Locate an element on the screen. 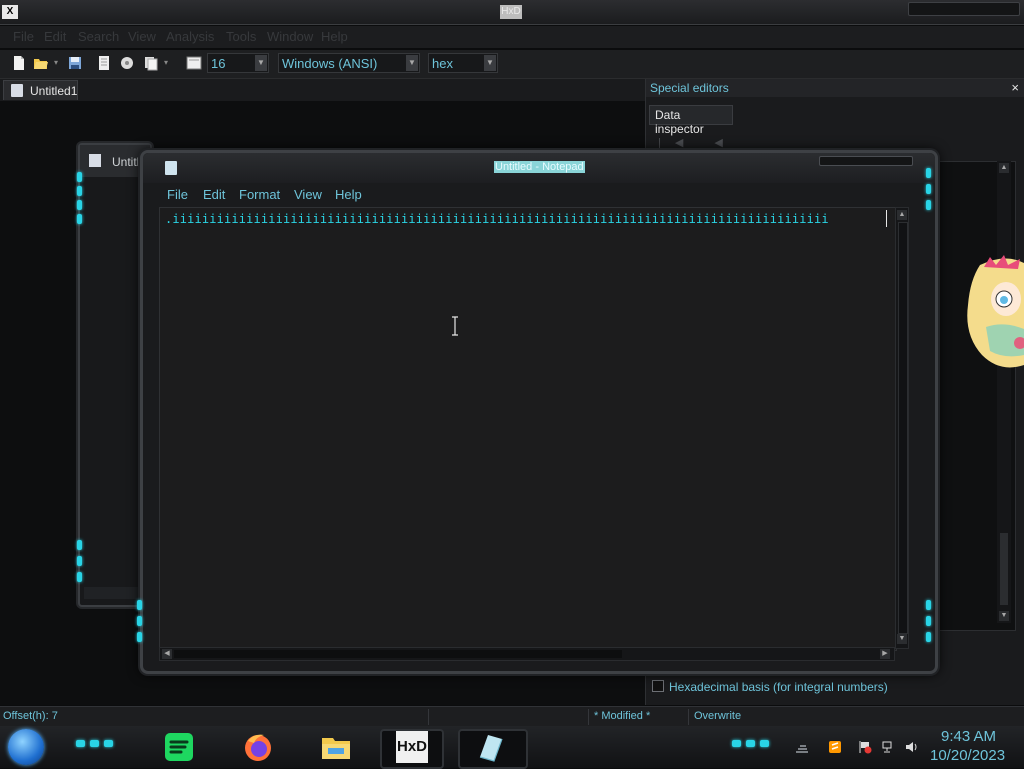 The height and width of the screenshot is (769, 1024). hex-basis-checkbox: Hexadecimal basis (for integral numbers) is located at coordinates (770, 687).